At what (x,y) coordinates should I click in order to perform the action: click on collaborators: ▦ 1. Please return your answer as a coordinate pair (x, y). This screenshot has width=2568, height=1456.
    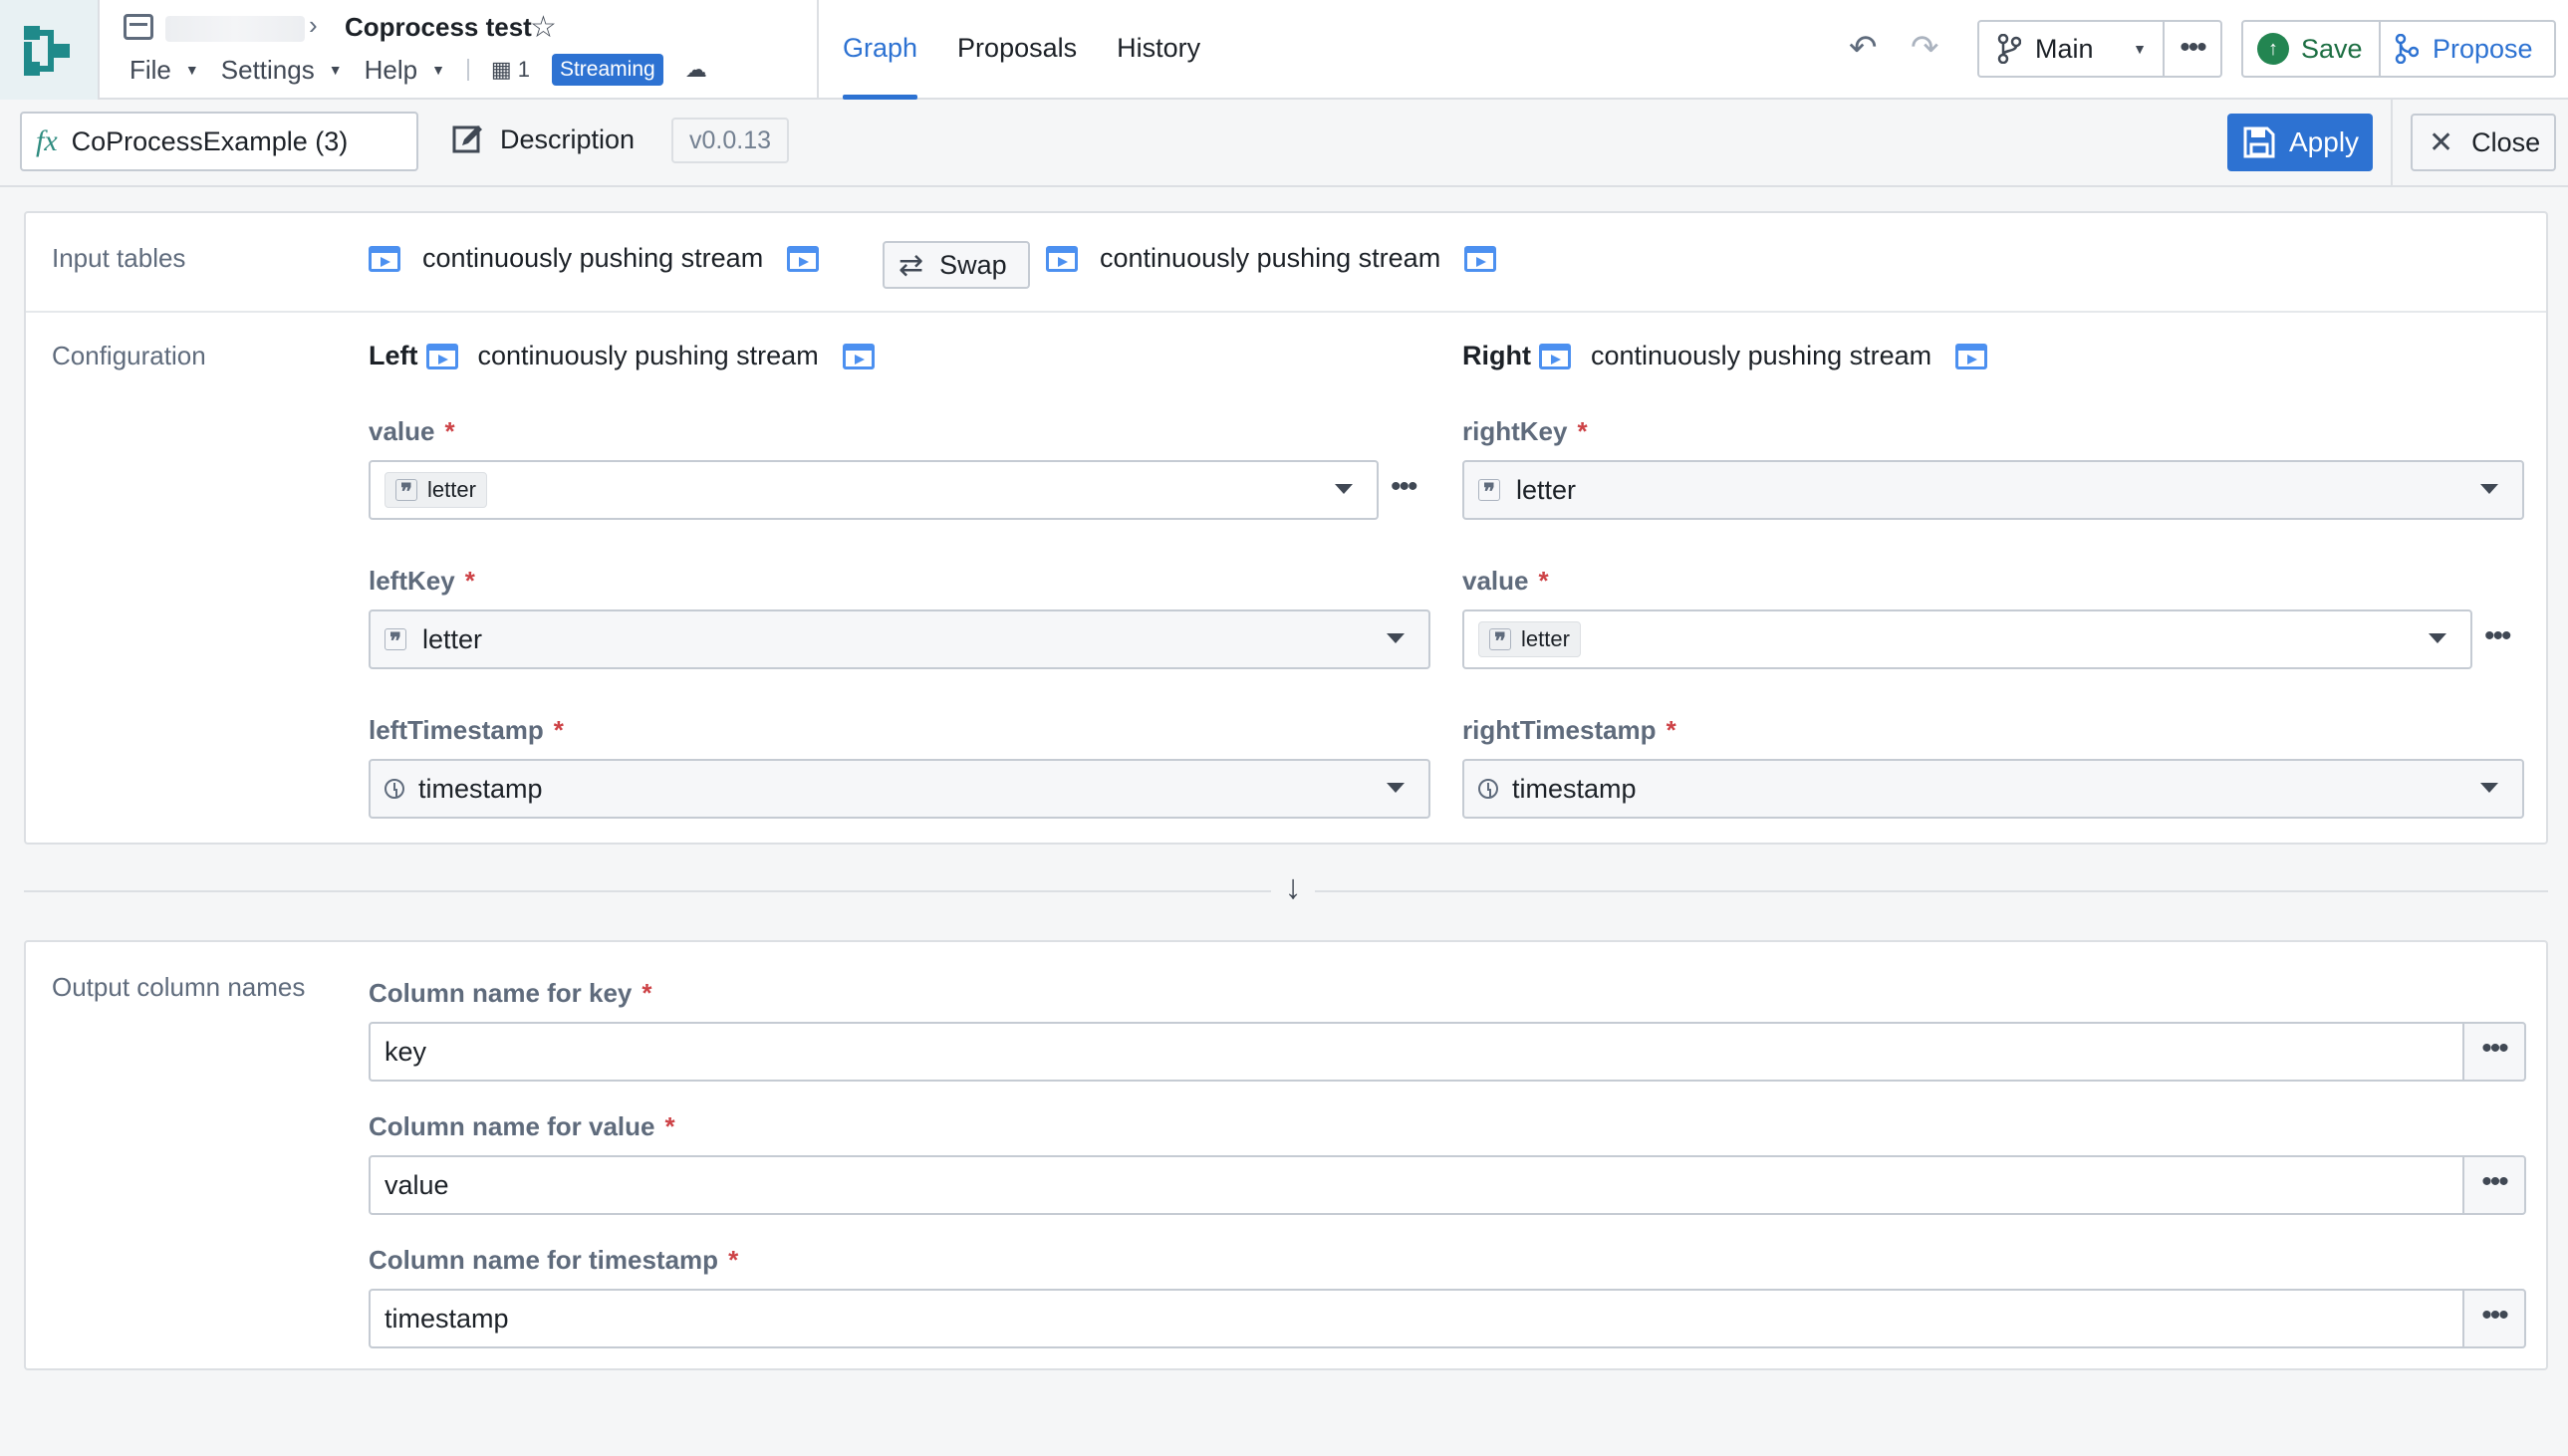
    Looking at the image, I should click on (510, 70).